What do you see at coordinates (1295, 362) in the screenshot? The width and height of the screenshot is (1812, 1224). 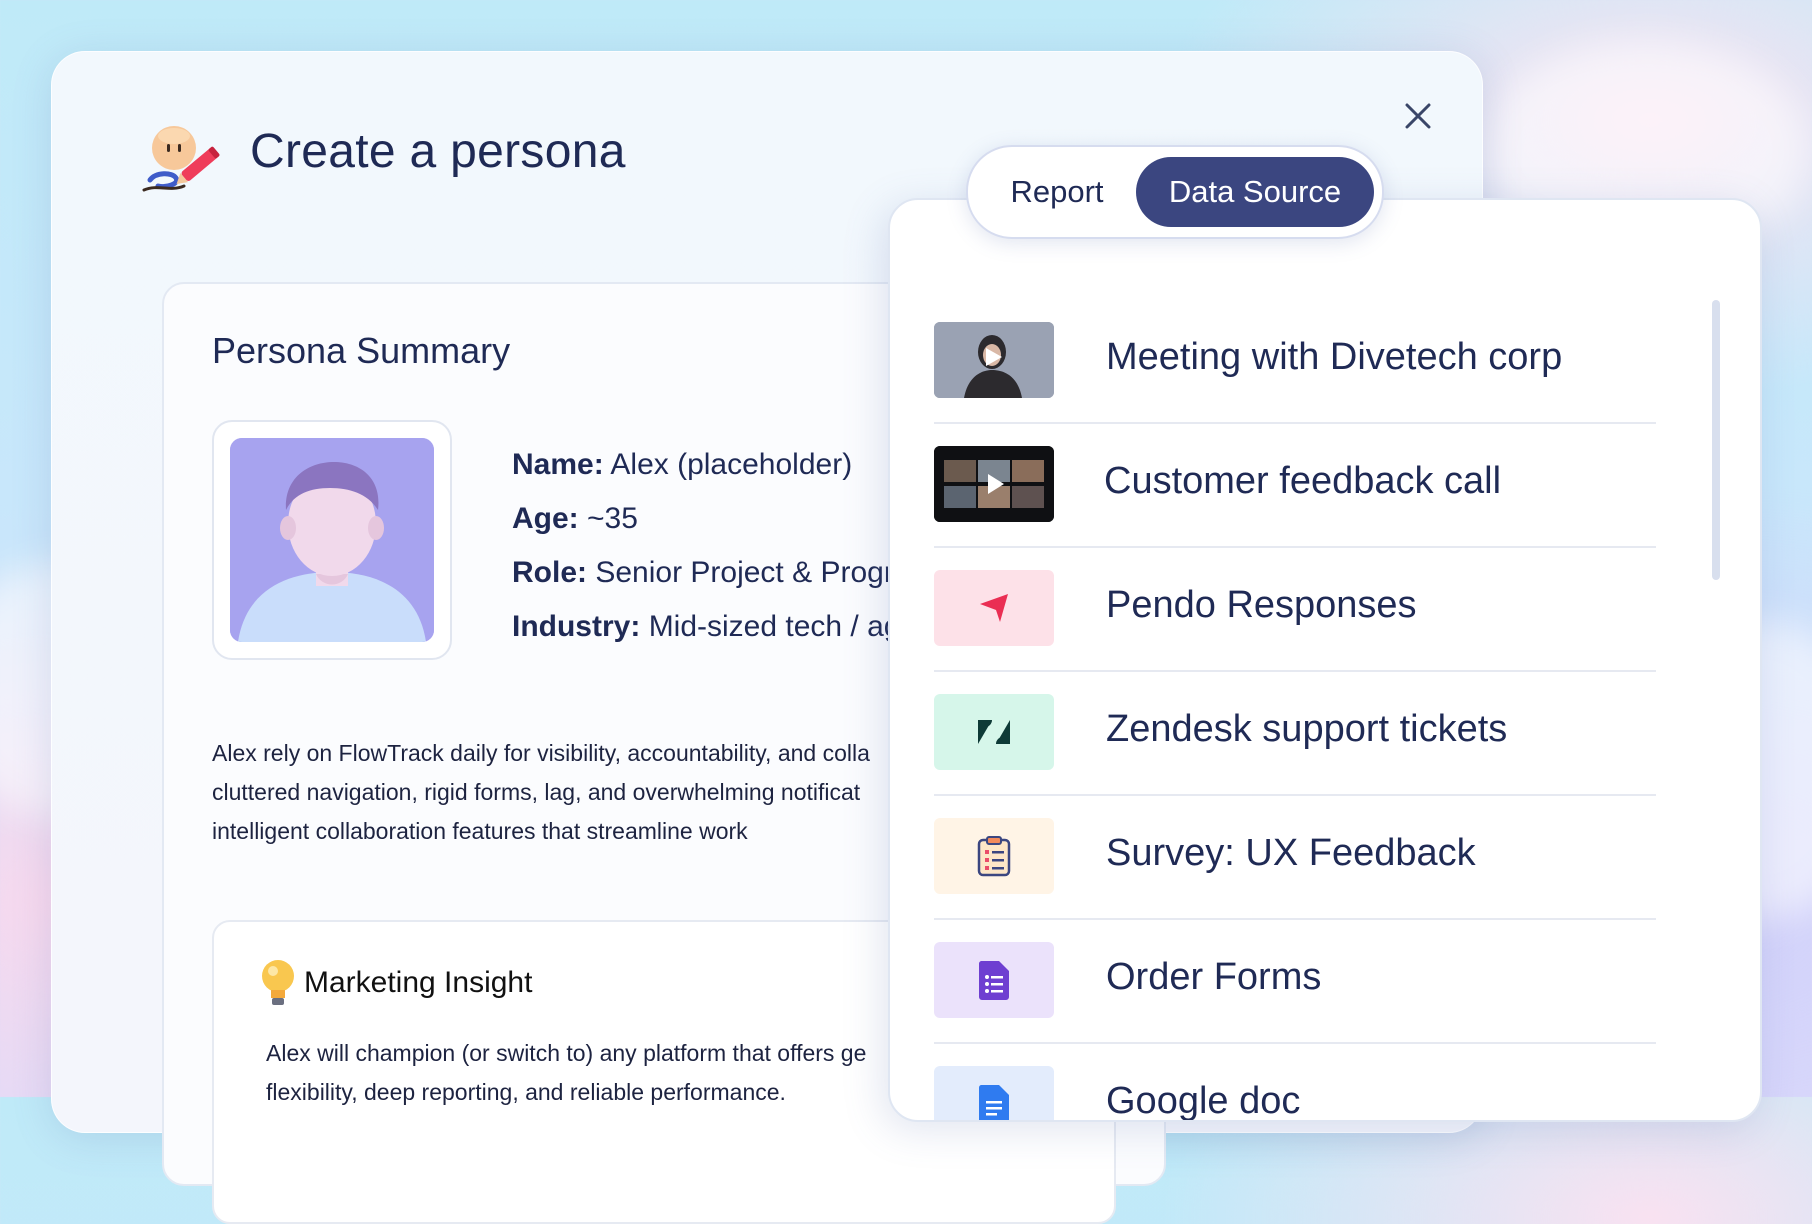 I see `data-source-item: Meeting with Divetech corp` at bounding box center [1295, 362].